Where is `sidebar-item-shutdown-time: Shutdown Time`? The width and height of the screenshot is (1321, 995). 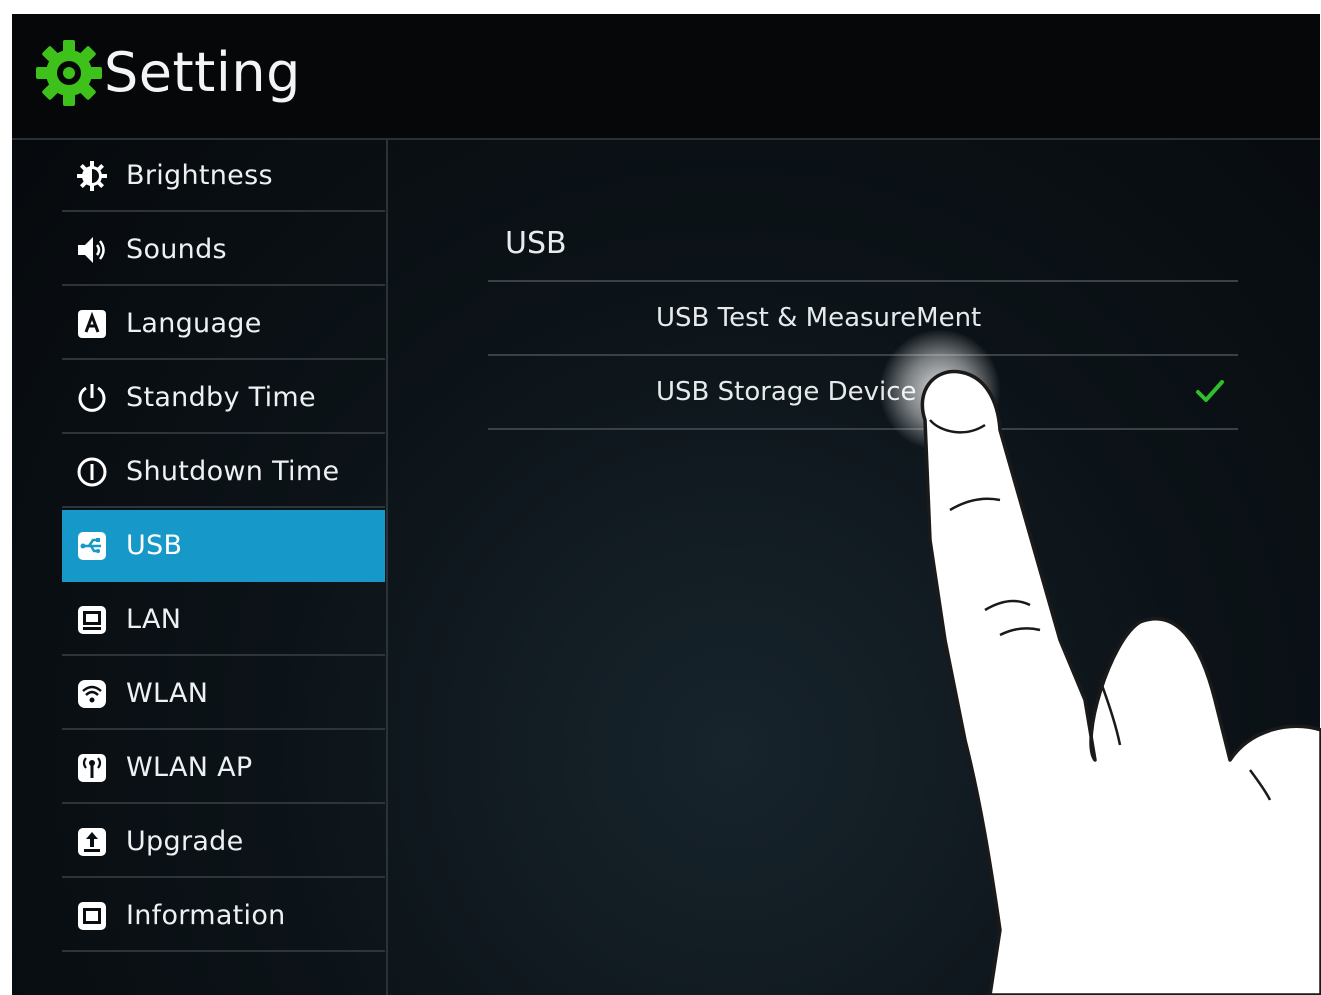 sidebar-item-shutdown-time: Shutdown Time is located at coordinates (223, 472).